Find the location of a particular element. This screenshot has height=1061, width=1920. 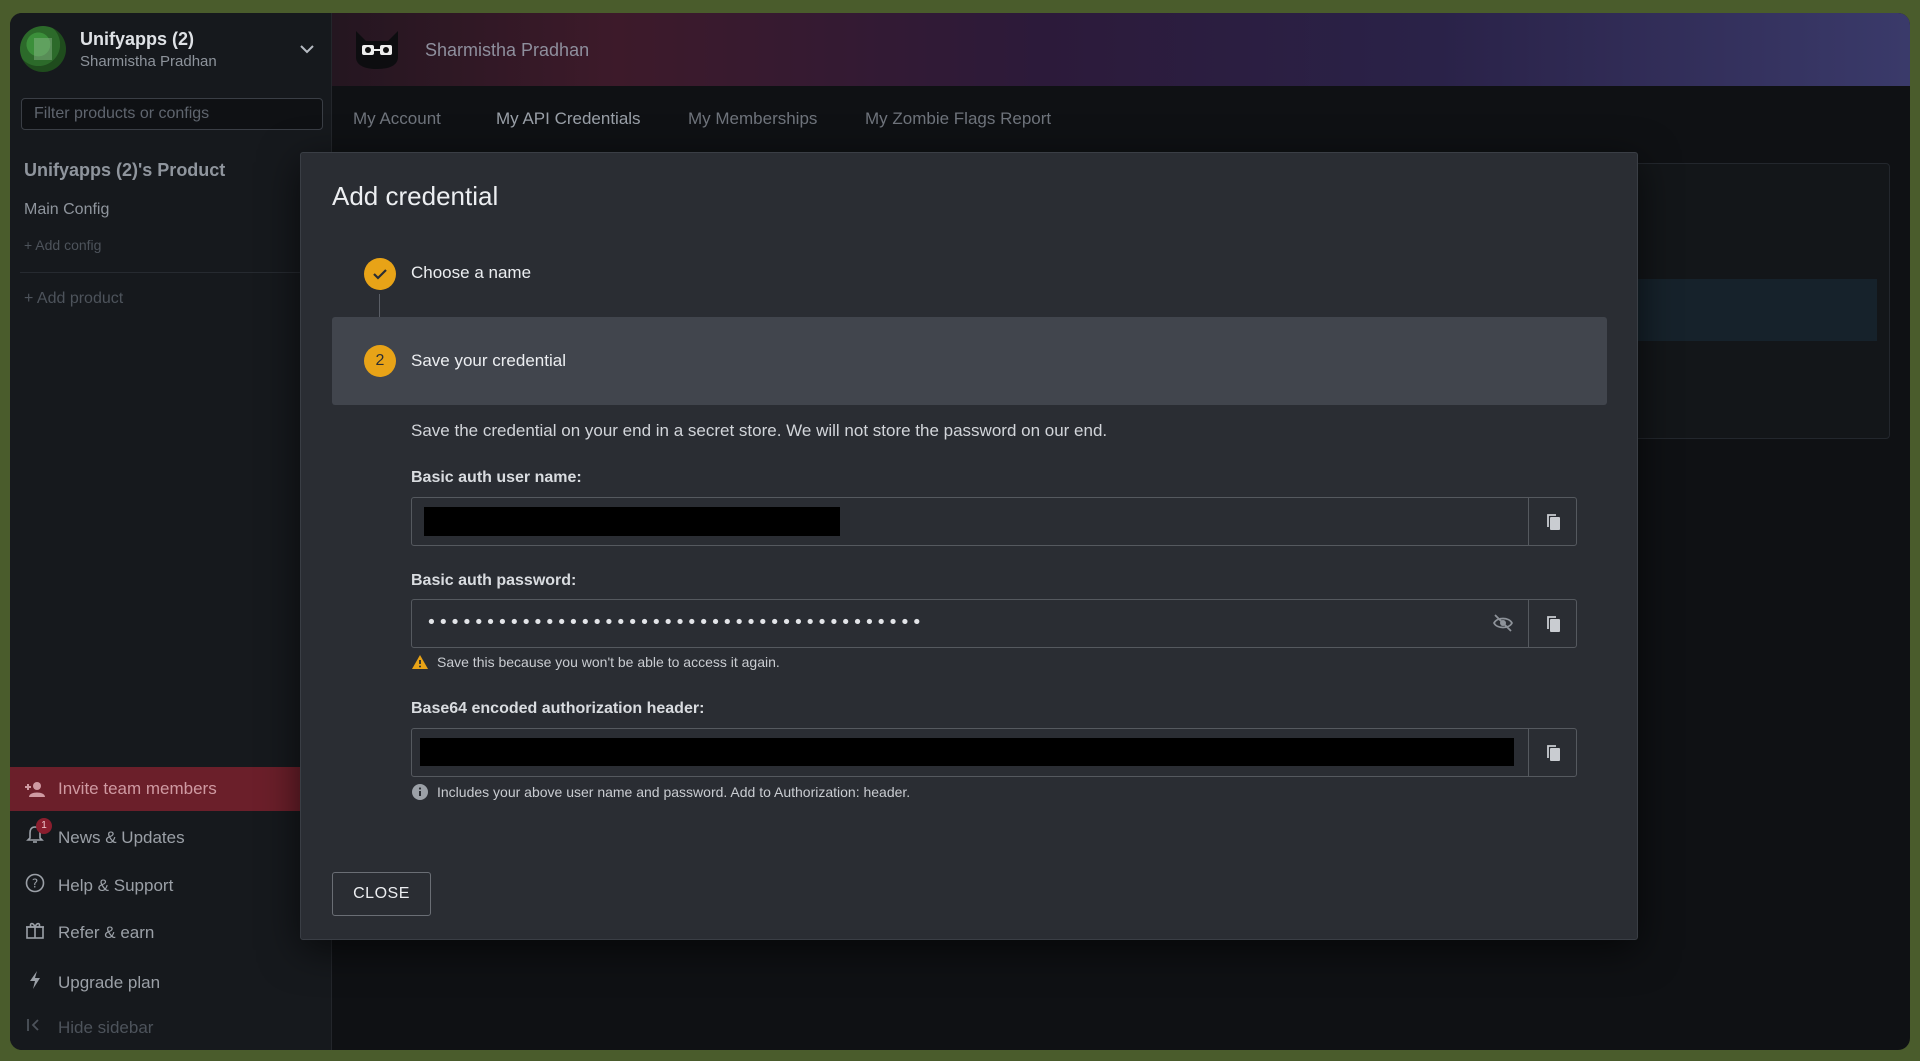

info-icon is located at coordinates (420, 792).